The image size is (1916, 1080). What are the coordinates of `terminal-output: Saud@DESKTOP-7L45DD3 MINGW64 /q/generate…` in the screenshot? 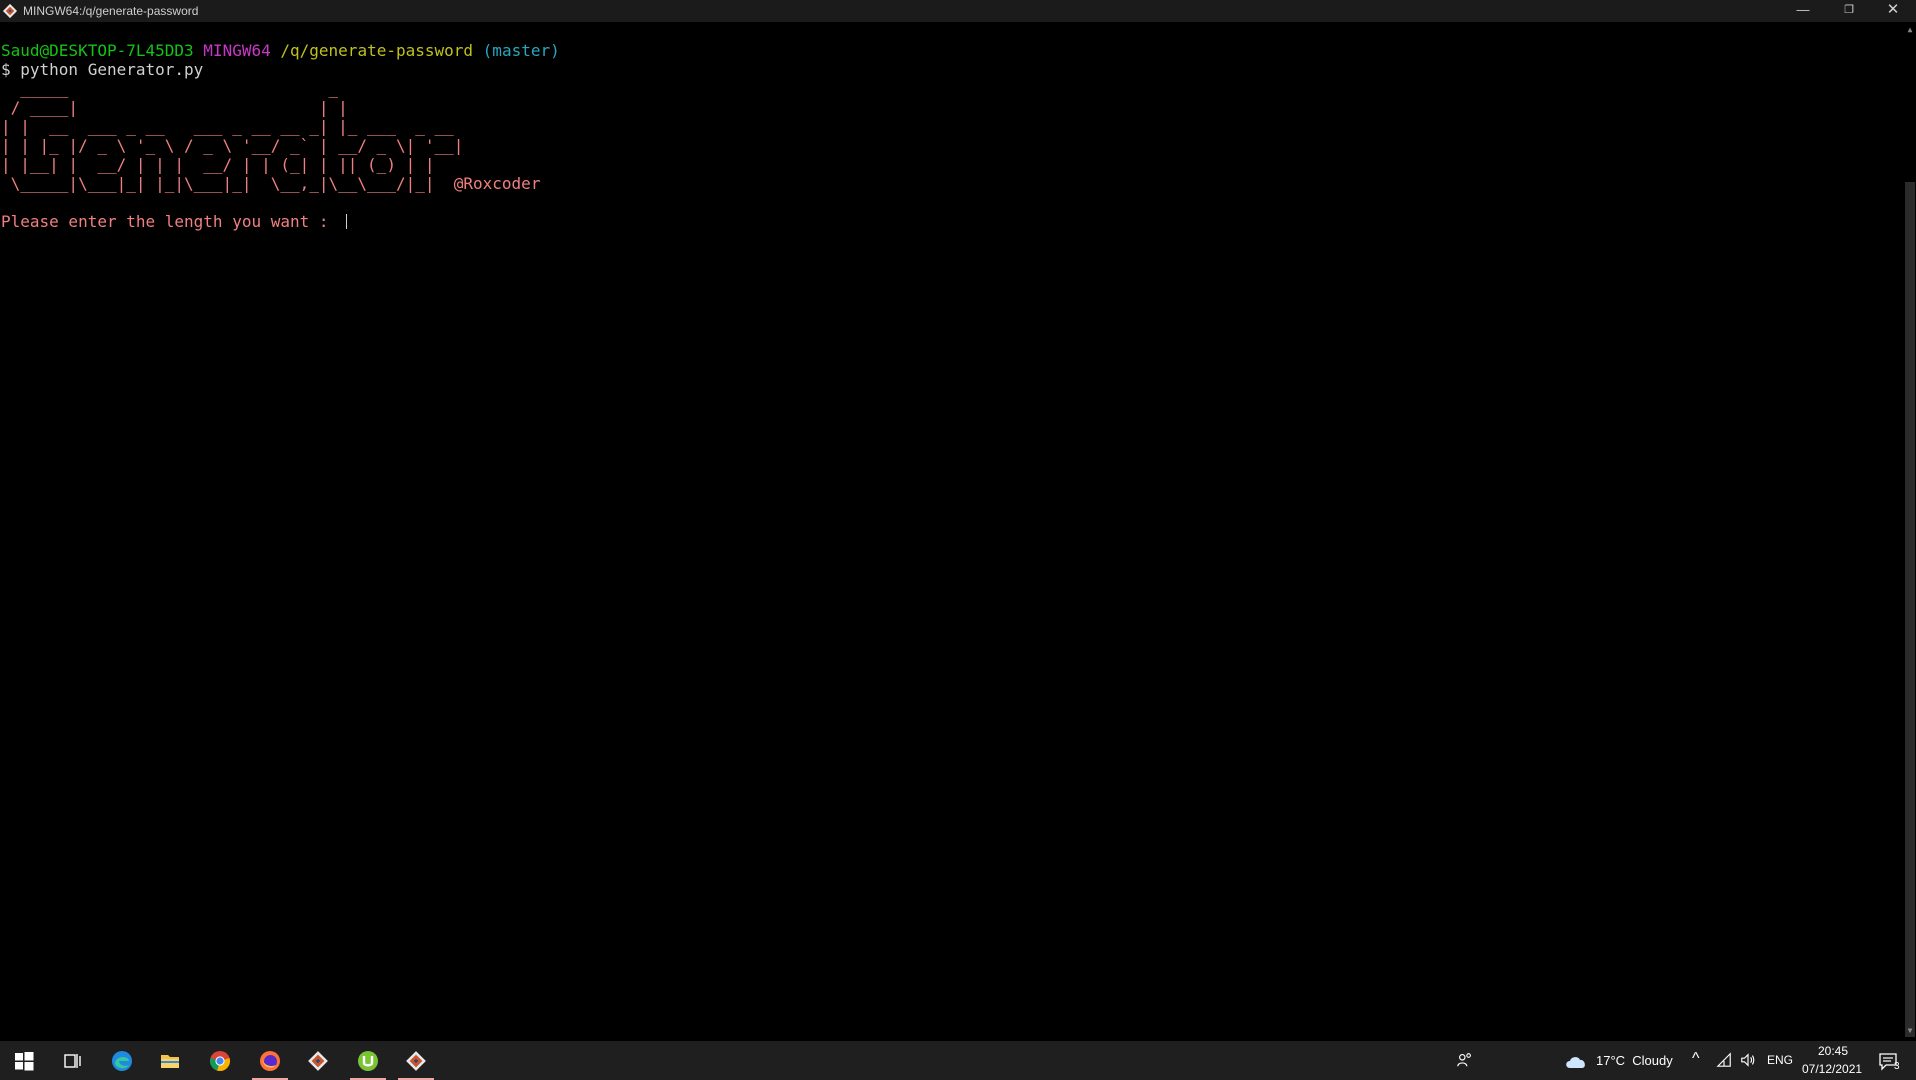 It's located at (280, 136).